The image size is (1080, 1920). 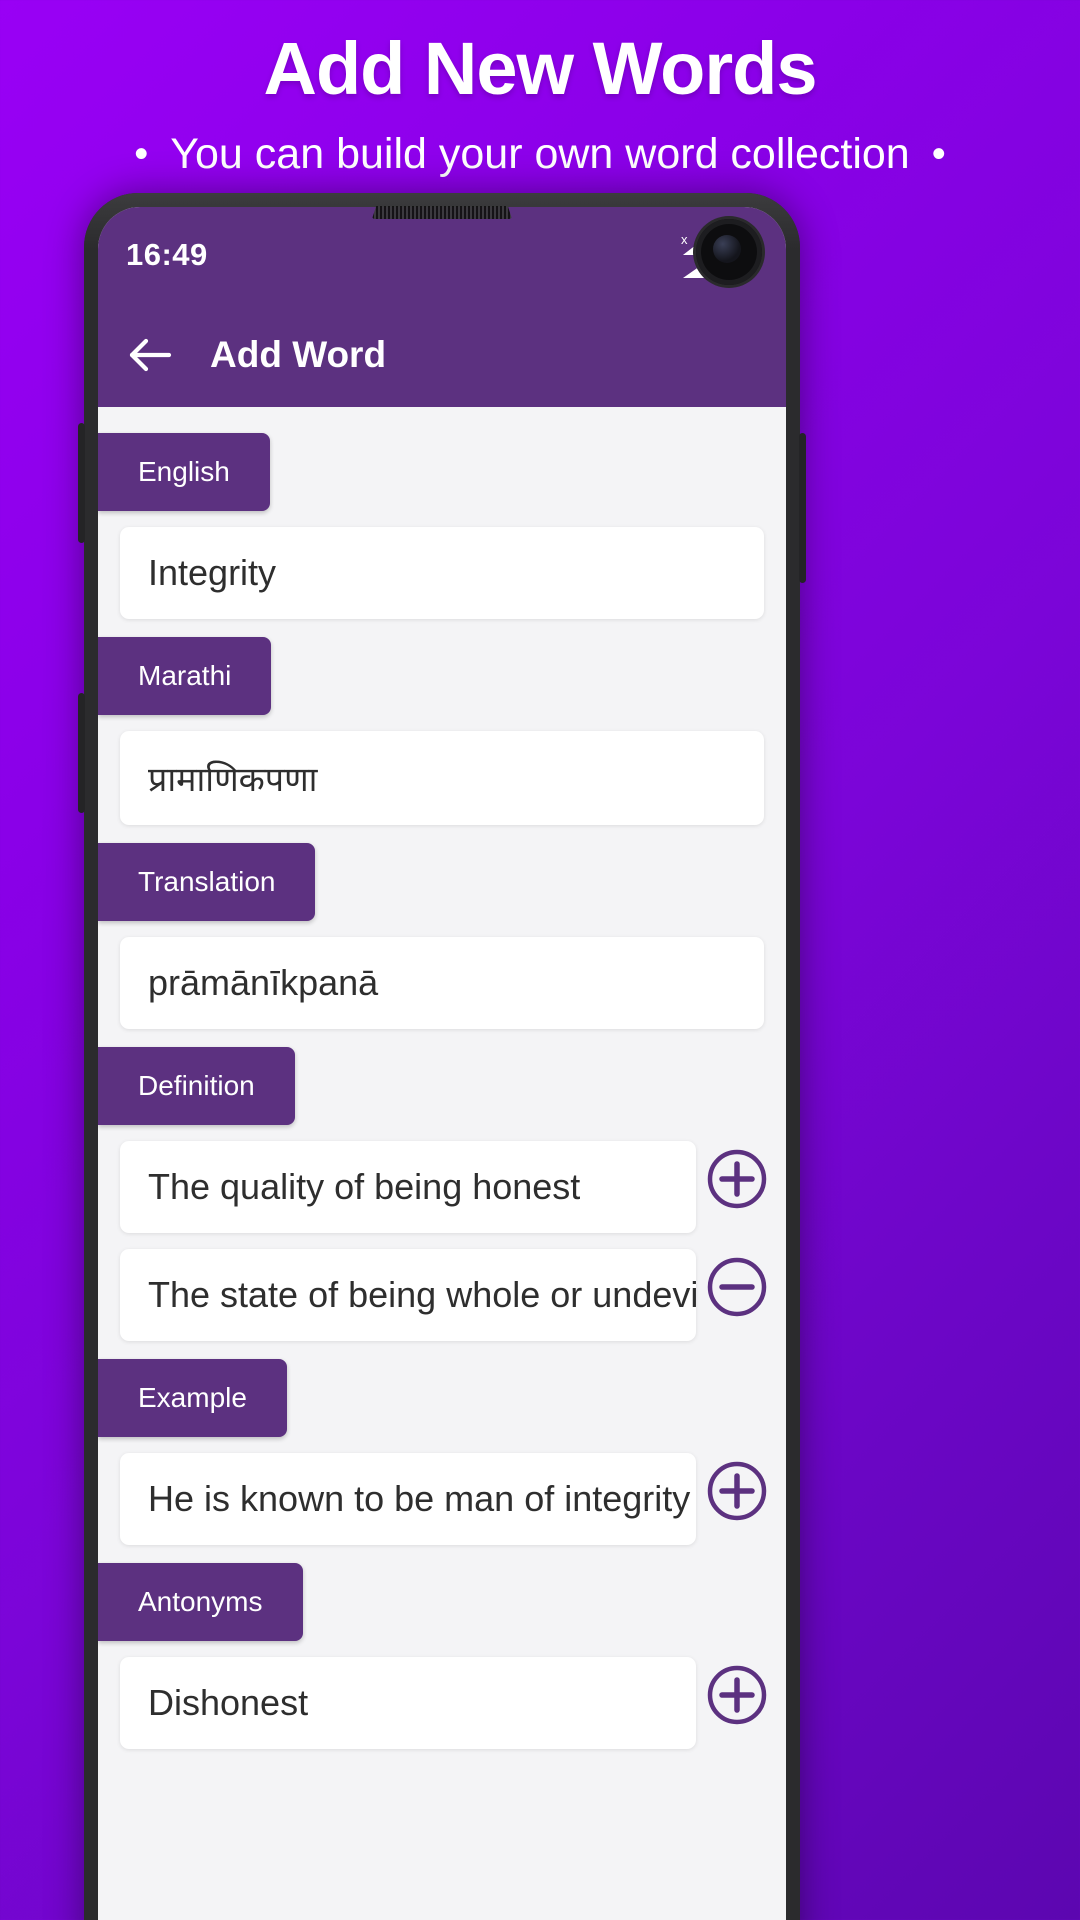 I want to click on app-bar-title: Add Word, so click(x=298, y=354).